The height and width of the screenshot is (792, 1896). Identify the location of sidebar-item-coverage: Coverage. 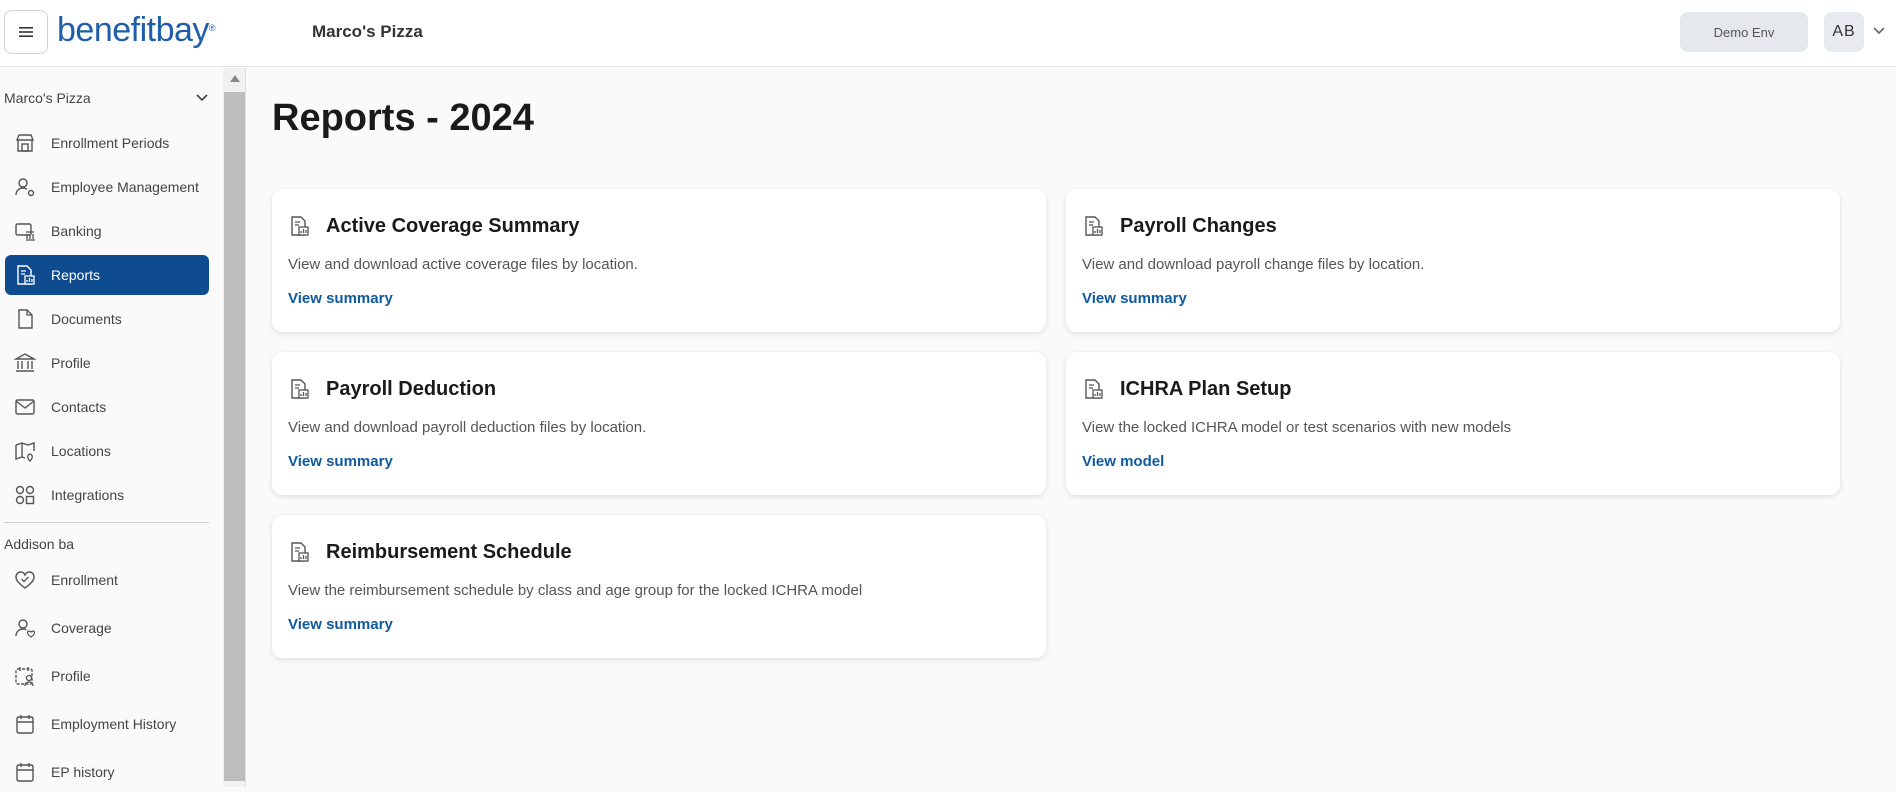
(107, 628).